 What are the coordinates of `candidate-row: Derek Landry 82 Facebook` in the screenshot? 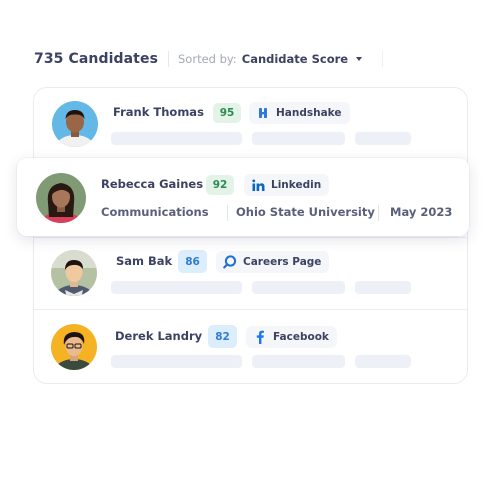 It's located at (250, 346).